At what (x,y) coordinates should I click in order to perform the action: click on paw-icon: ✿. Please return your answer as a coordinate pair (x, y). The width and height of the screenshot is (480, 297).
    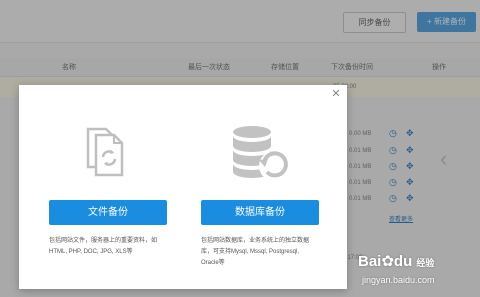
    Looking at the image, I should click on (387, 261).